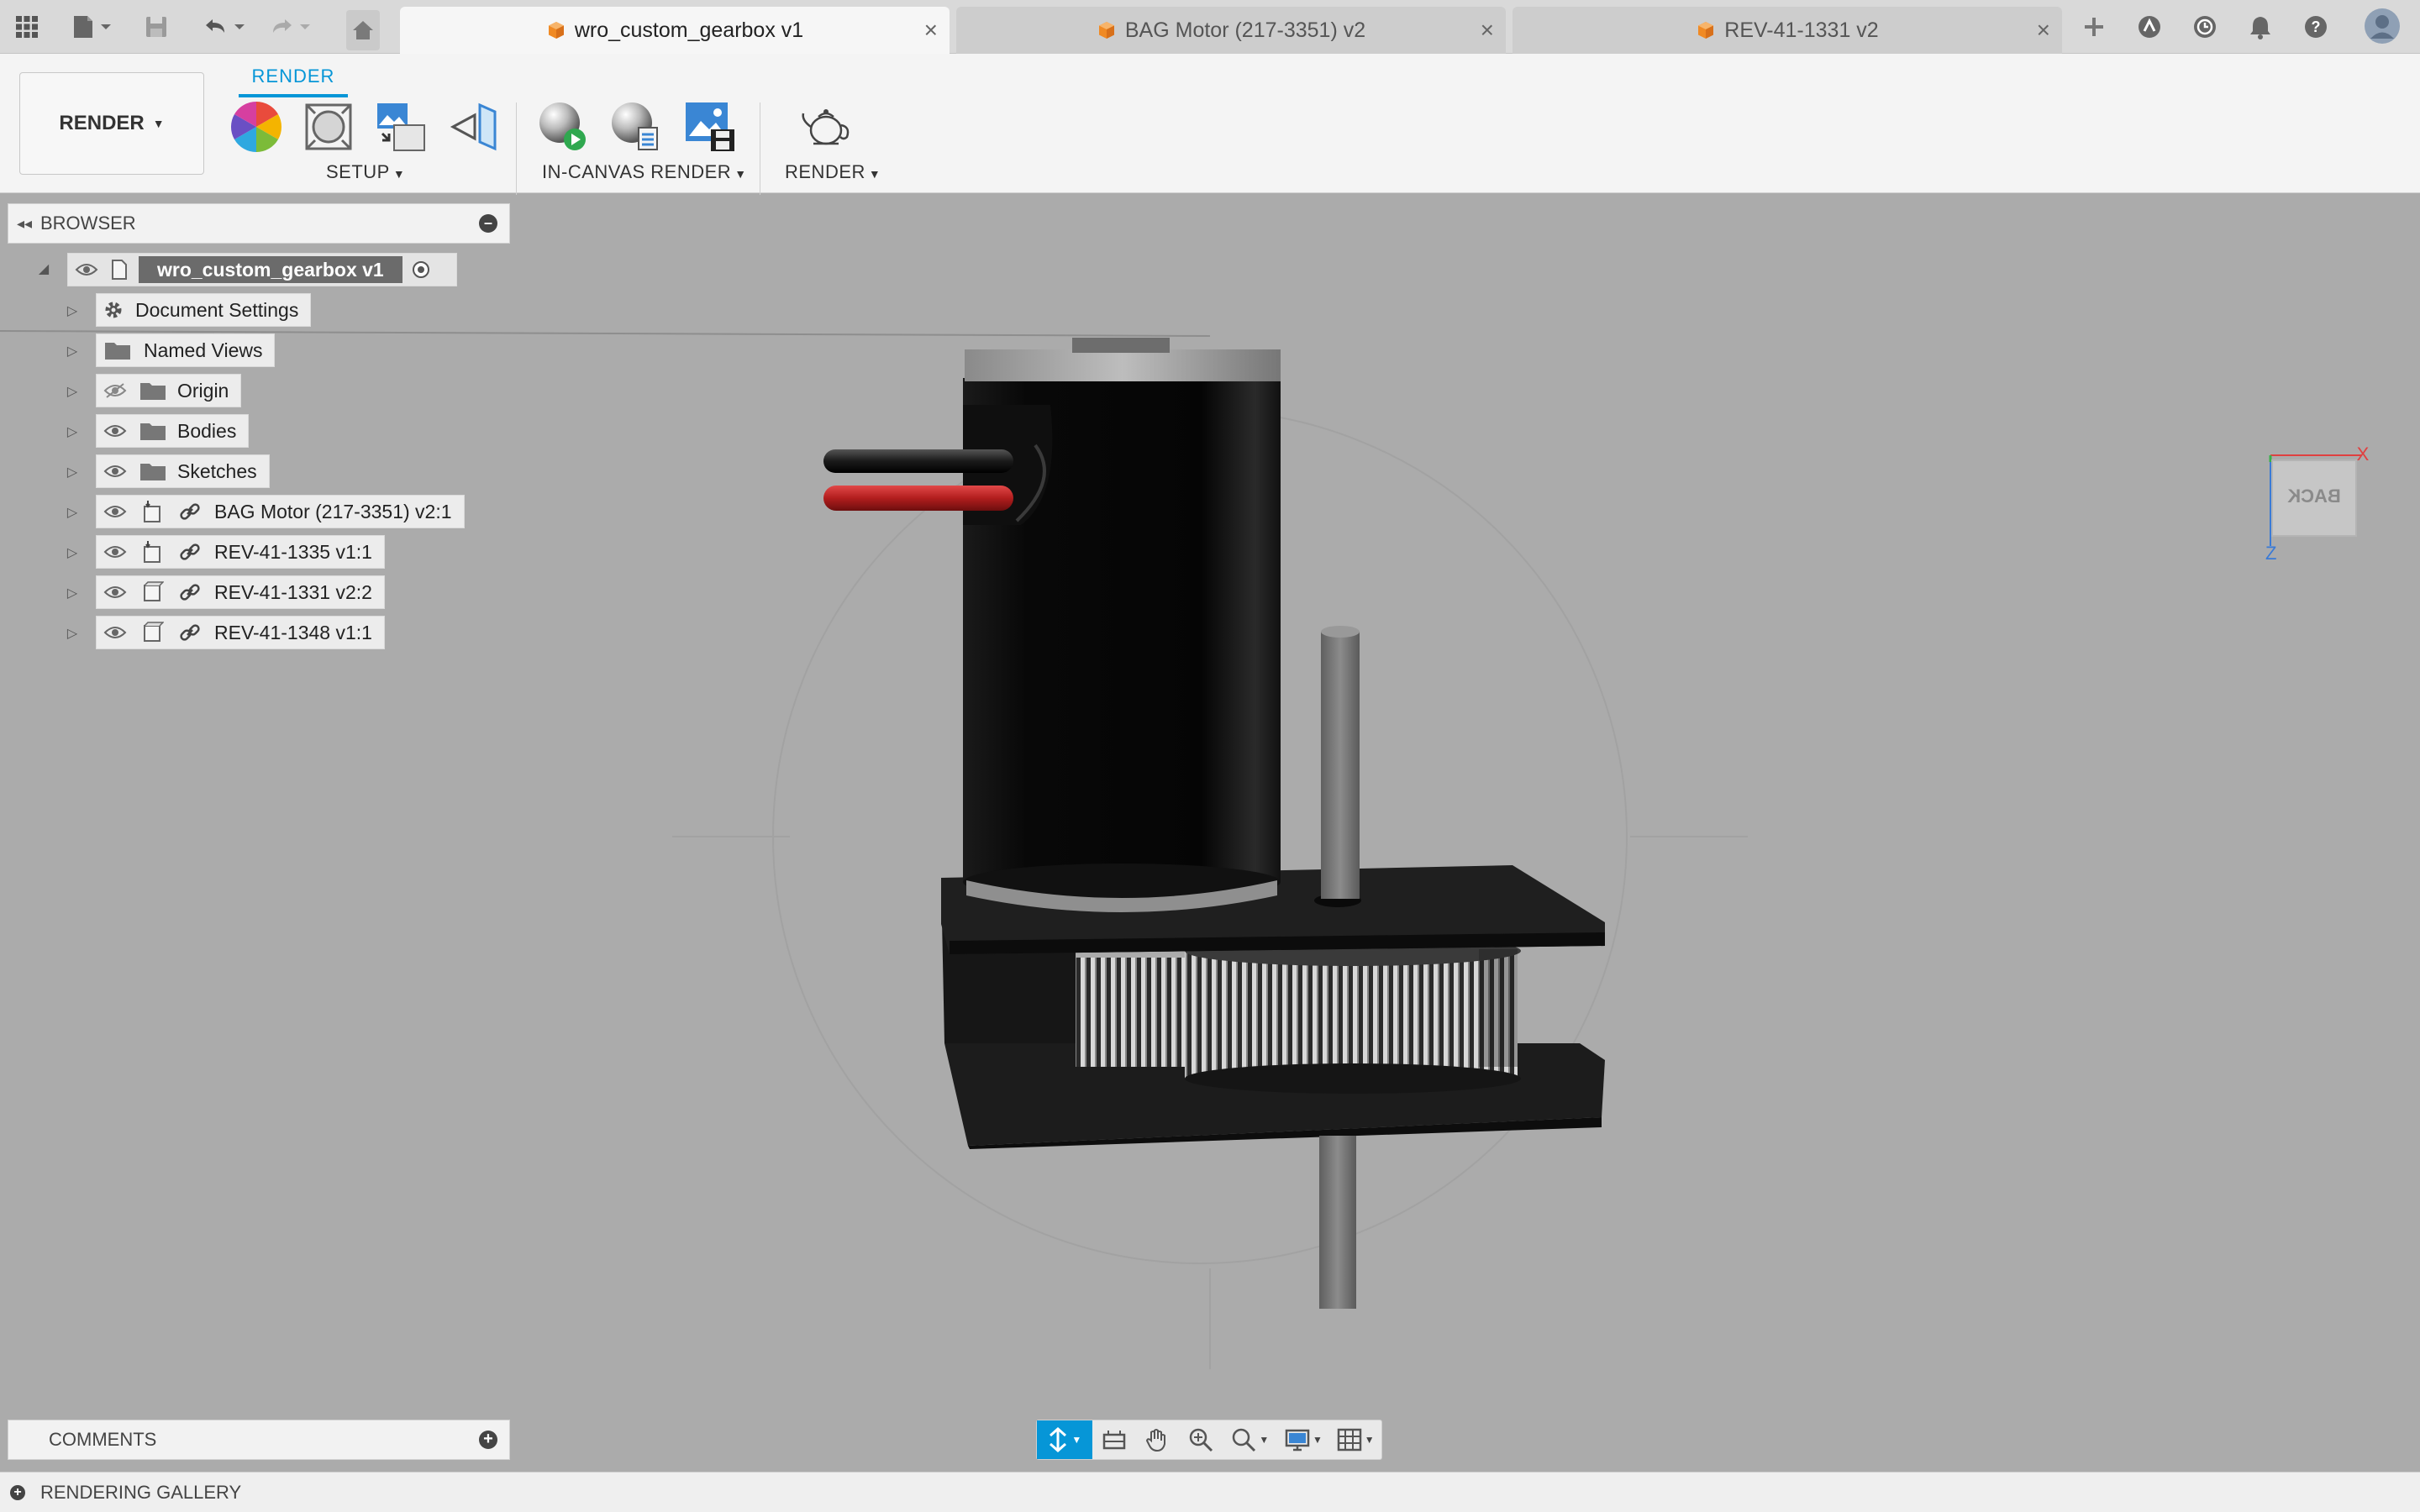 The width and height of the screenshot is (2420, 1512). Describe the element at coordinates (1244, 1440) in the screenshot. I see `zoom-window-icon` at that location.